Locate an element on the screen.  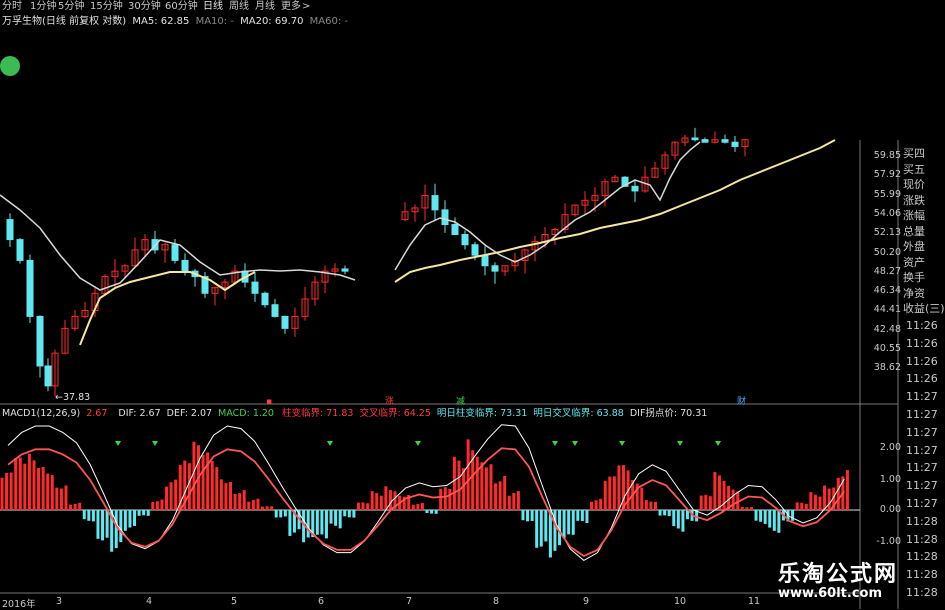
macd-item-5: DIF拐点价: 70.31 is located at coordinates (668, 413).